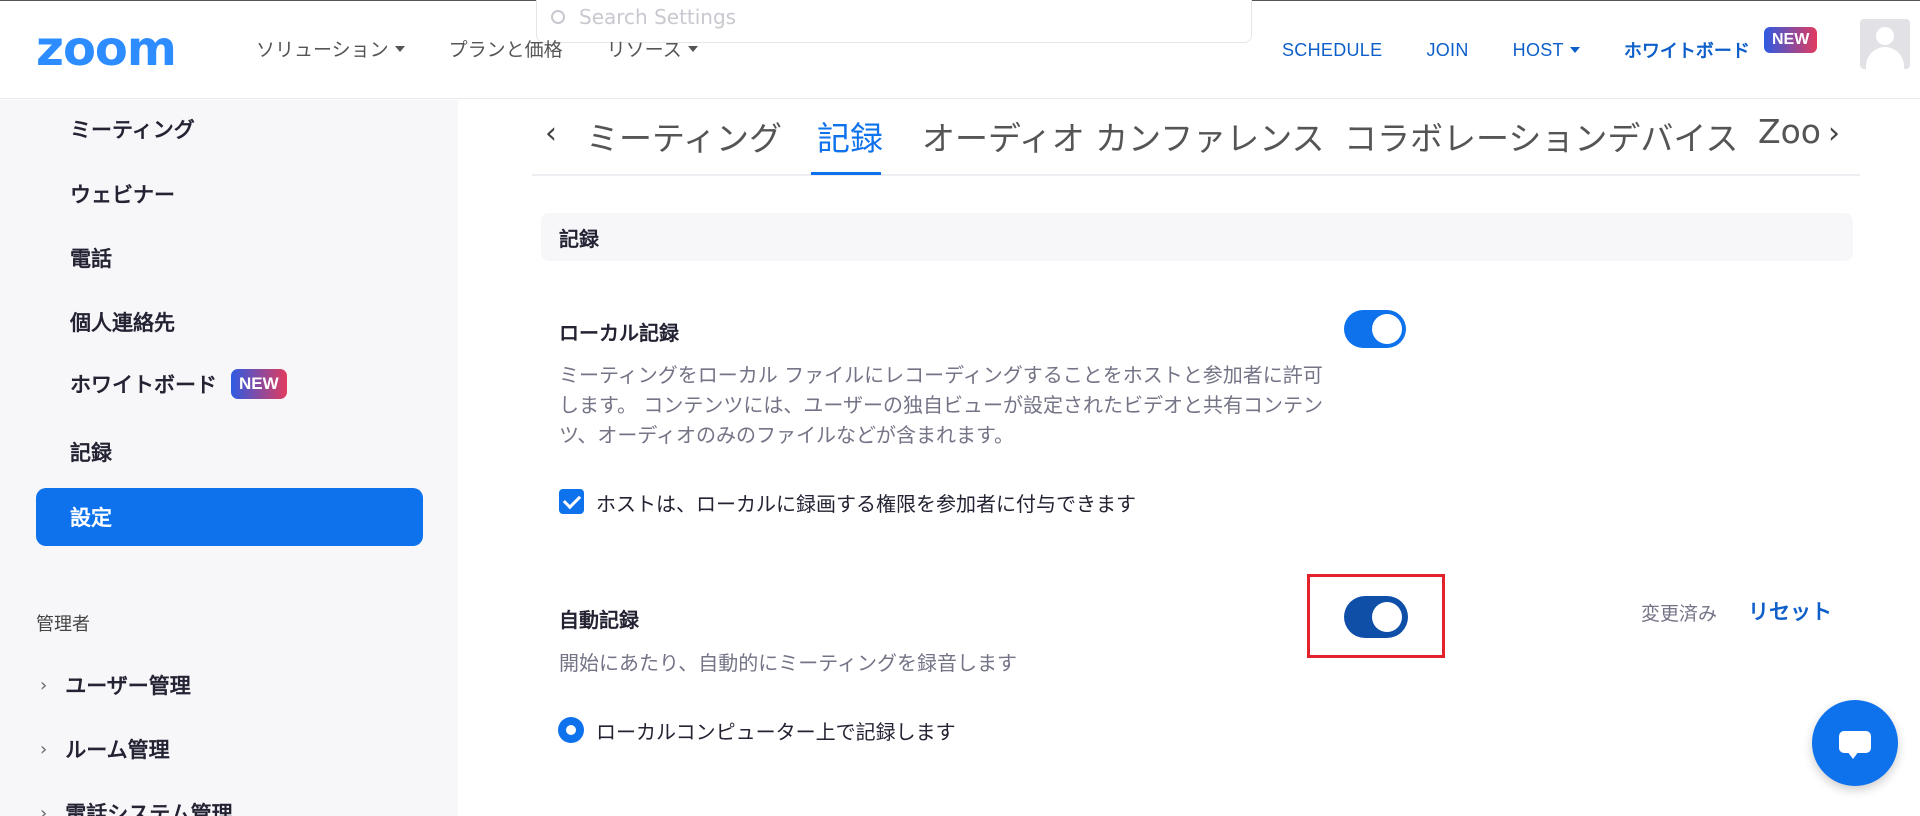 The image size is (1920, 816). What do you see at coordinates (551, 133) in the screenshot?
I see `tab-scroll-left-icon: ‹` at bounding box center [551, 133].